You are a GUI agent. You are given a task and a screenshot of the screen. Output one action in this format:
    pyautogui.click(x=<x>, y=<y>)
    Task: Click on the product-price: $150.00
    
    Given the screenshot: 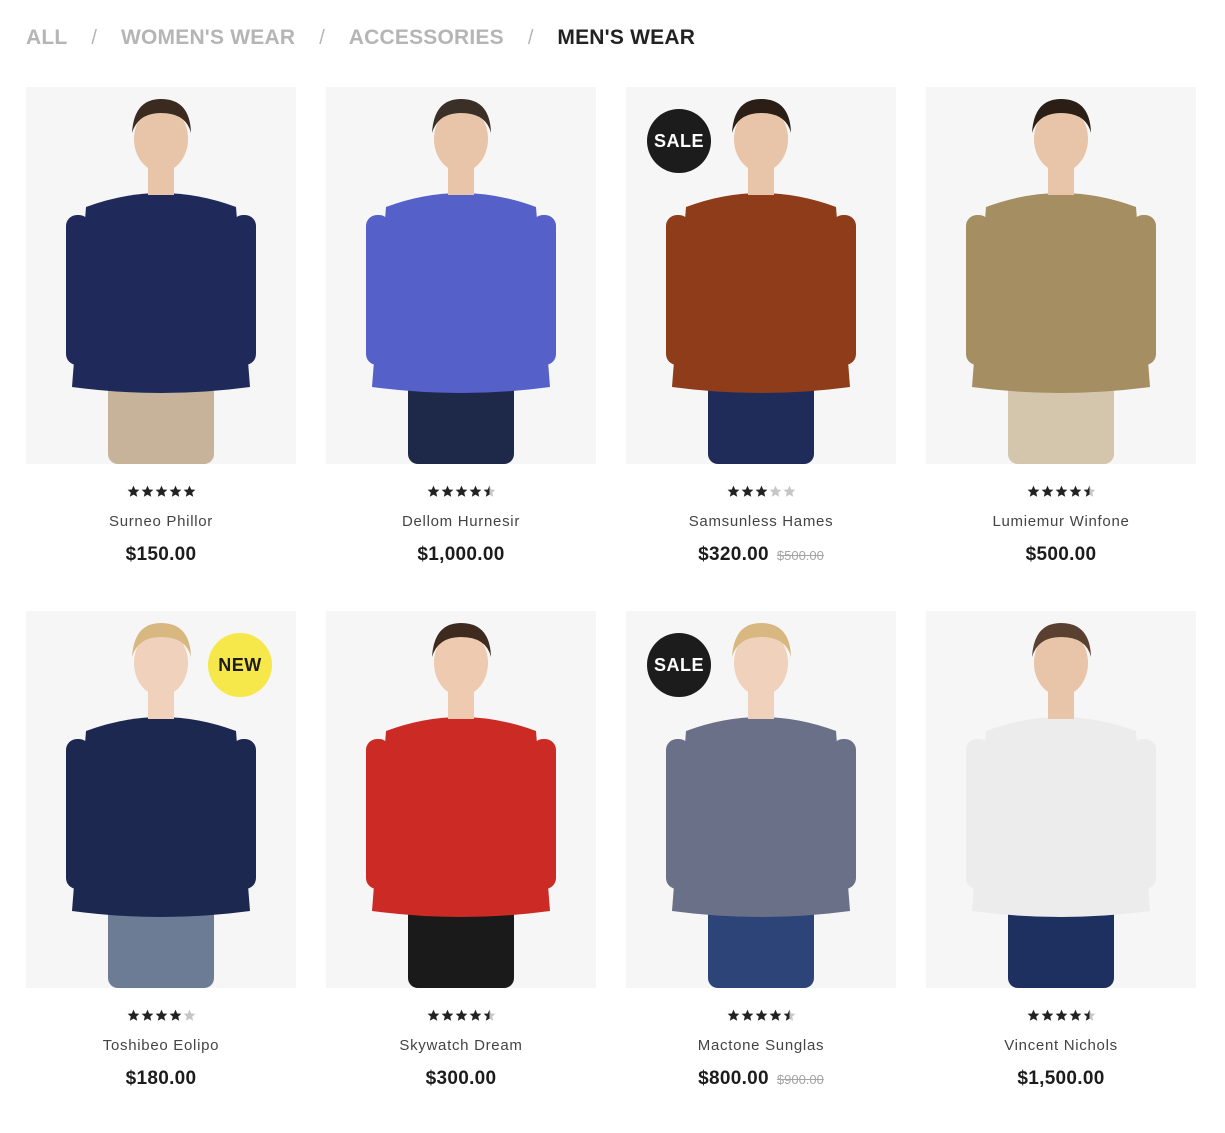 What is the action you would take?
    pyautogui.click(x=161, y=554)
    